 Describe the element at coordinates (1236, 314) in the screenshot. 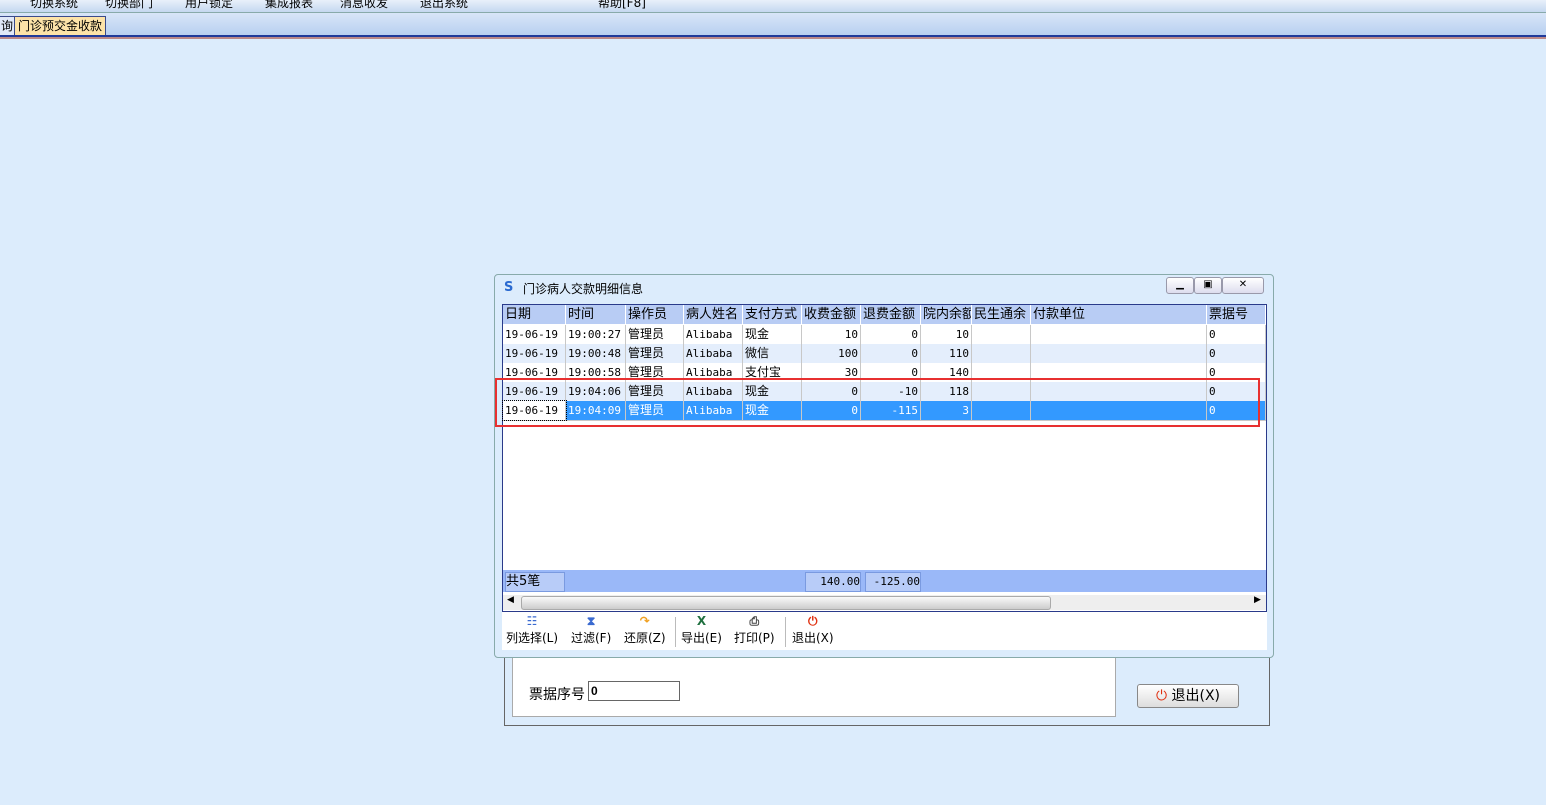

I see `column-header: 票据号` at that location.